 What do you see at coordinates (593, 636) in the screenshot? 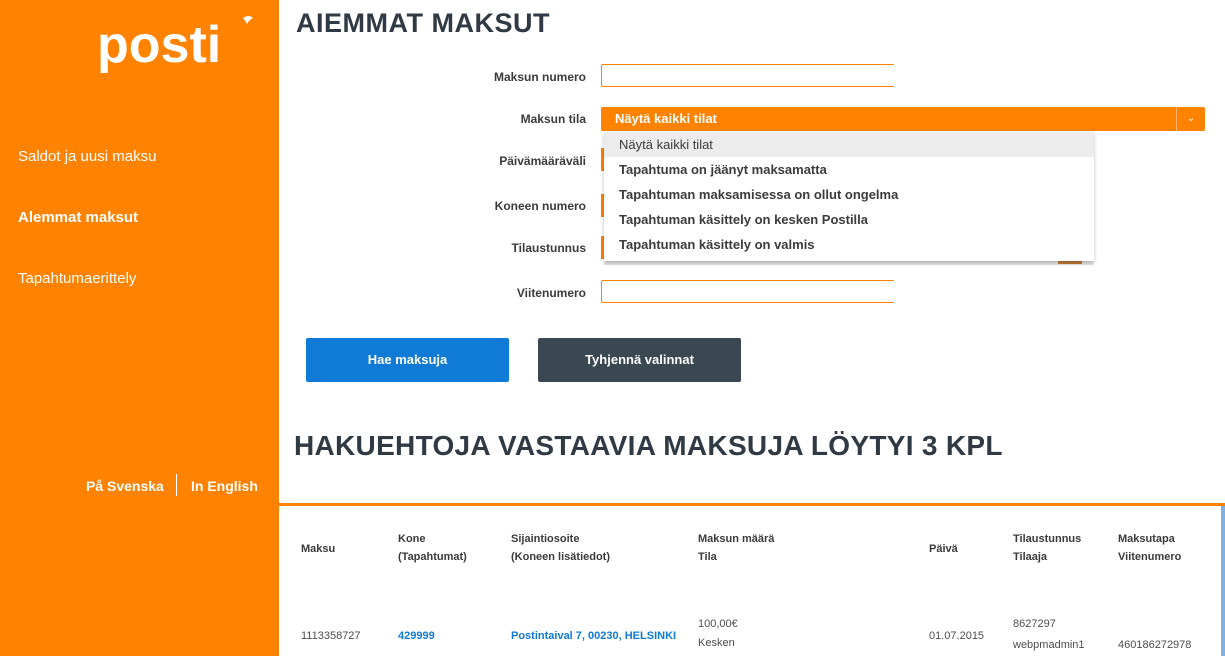
I see `cell-location-link: Postintaival 7, 00230, HELSINKI` at bounding box center [593, 636].